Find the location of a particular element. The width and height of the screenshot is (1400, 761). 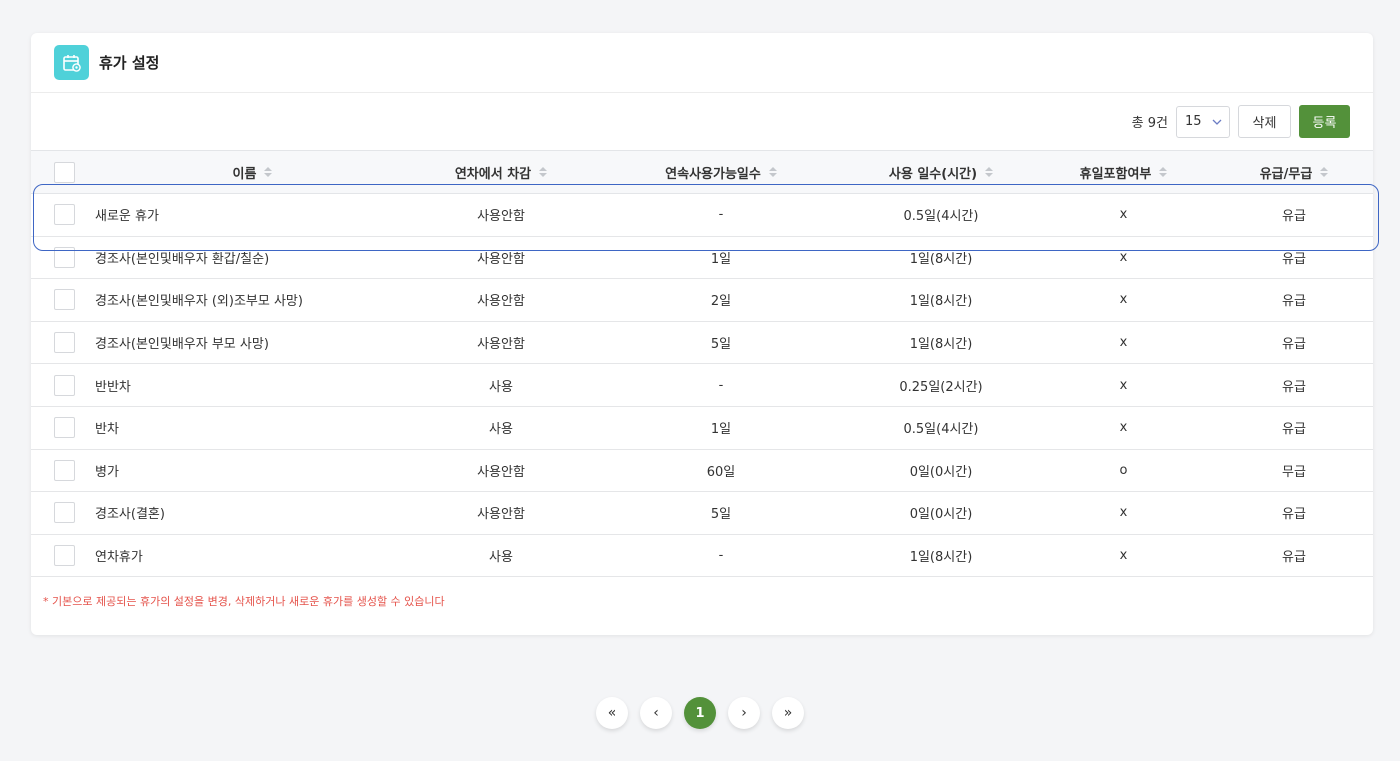

register-button: 등록 is located at coordinates (1324, 121).